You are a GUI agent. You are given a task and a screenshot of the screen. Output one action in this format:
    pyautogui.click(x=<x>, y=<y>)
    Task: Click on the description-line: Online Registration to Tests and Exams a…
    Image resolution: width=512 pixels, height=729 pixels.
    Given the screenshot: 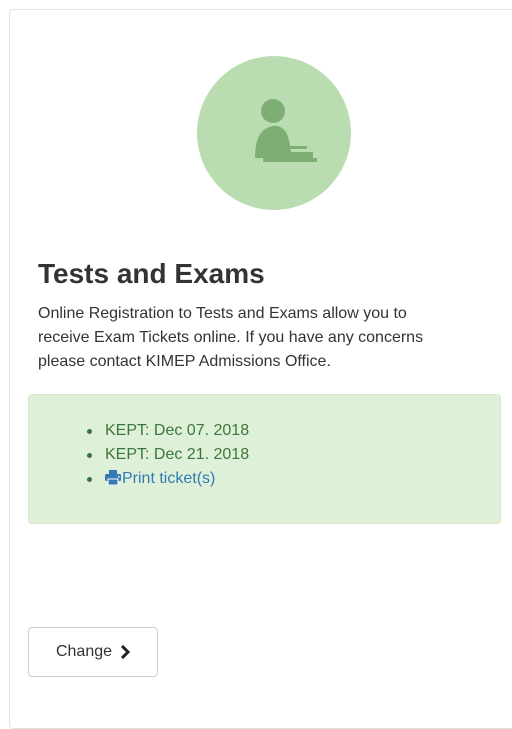 What is the action you would take?
    pyautogui.click(x=222, y=313)
    